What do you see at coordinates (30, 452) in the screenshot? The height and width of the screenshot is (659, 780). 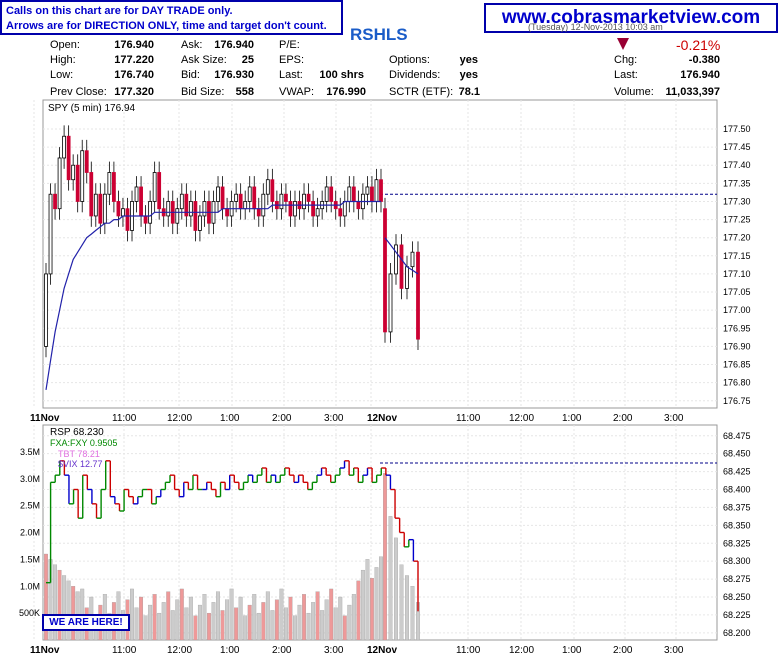 I see `volume-y-tick: 3.5M` at bounding box center [30, 452].